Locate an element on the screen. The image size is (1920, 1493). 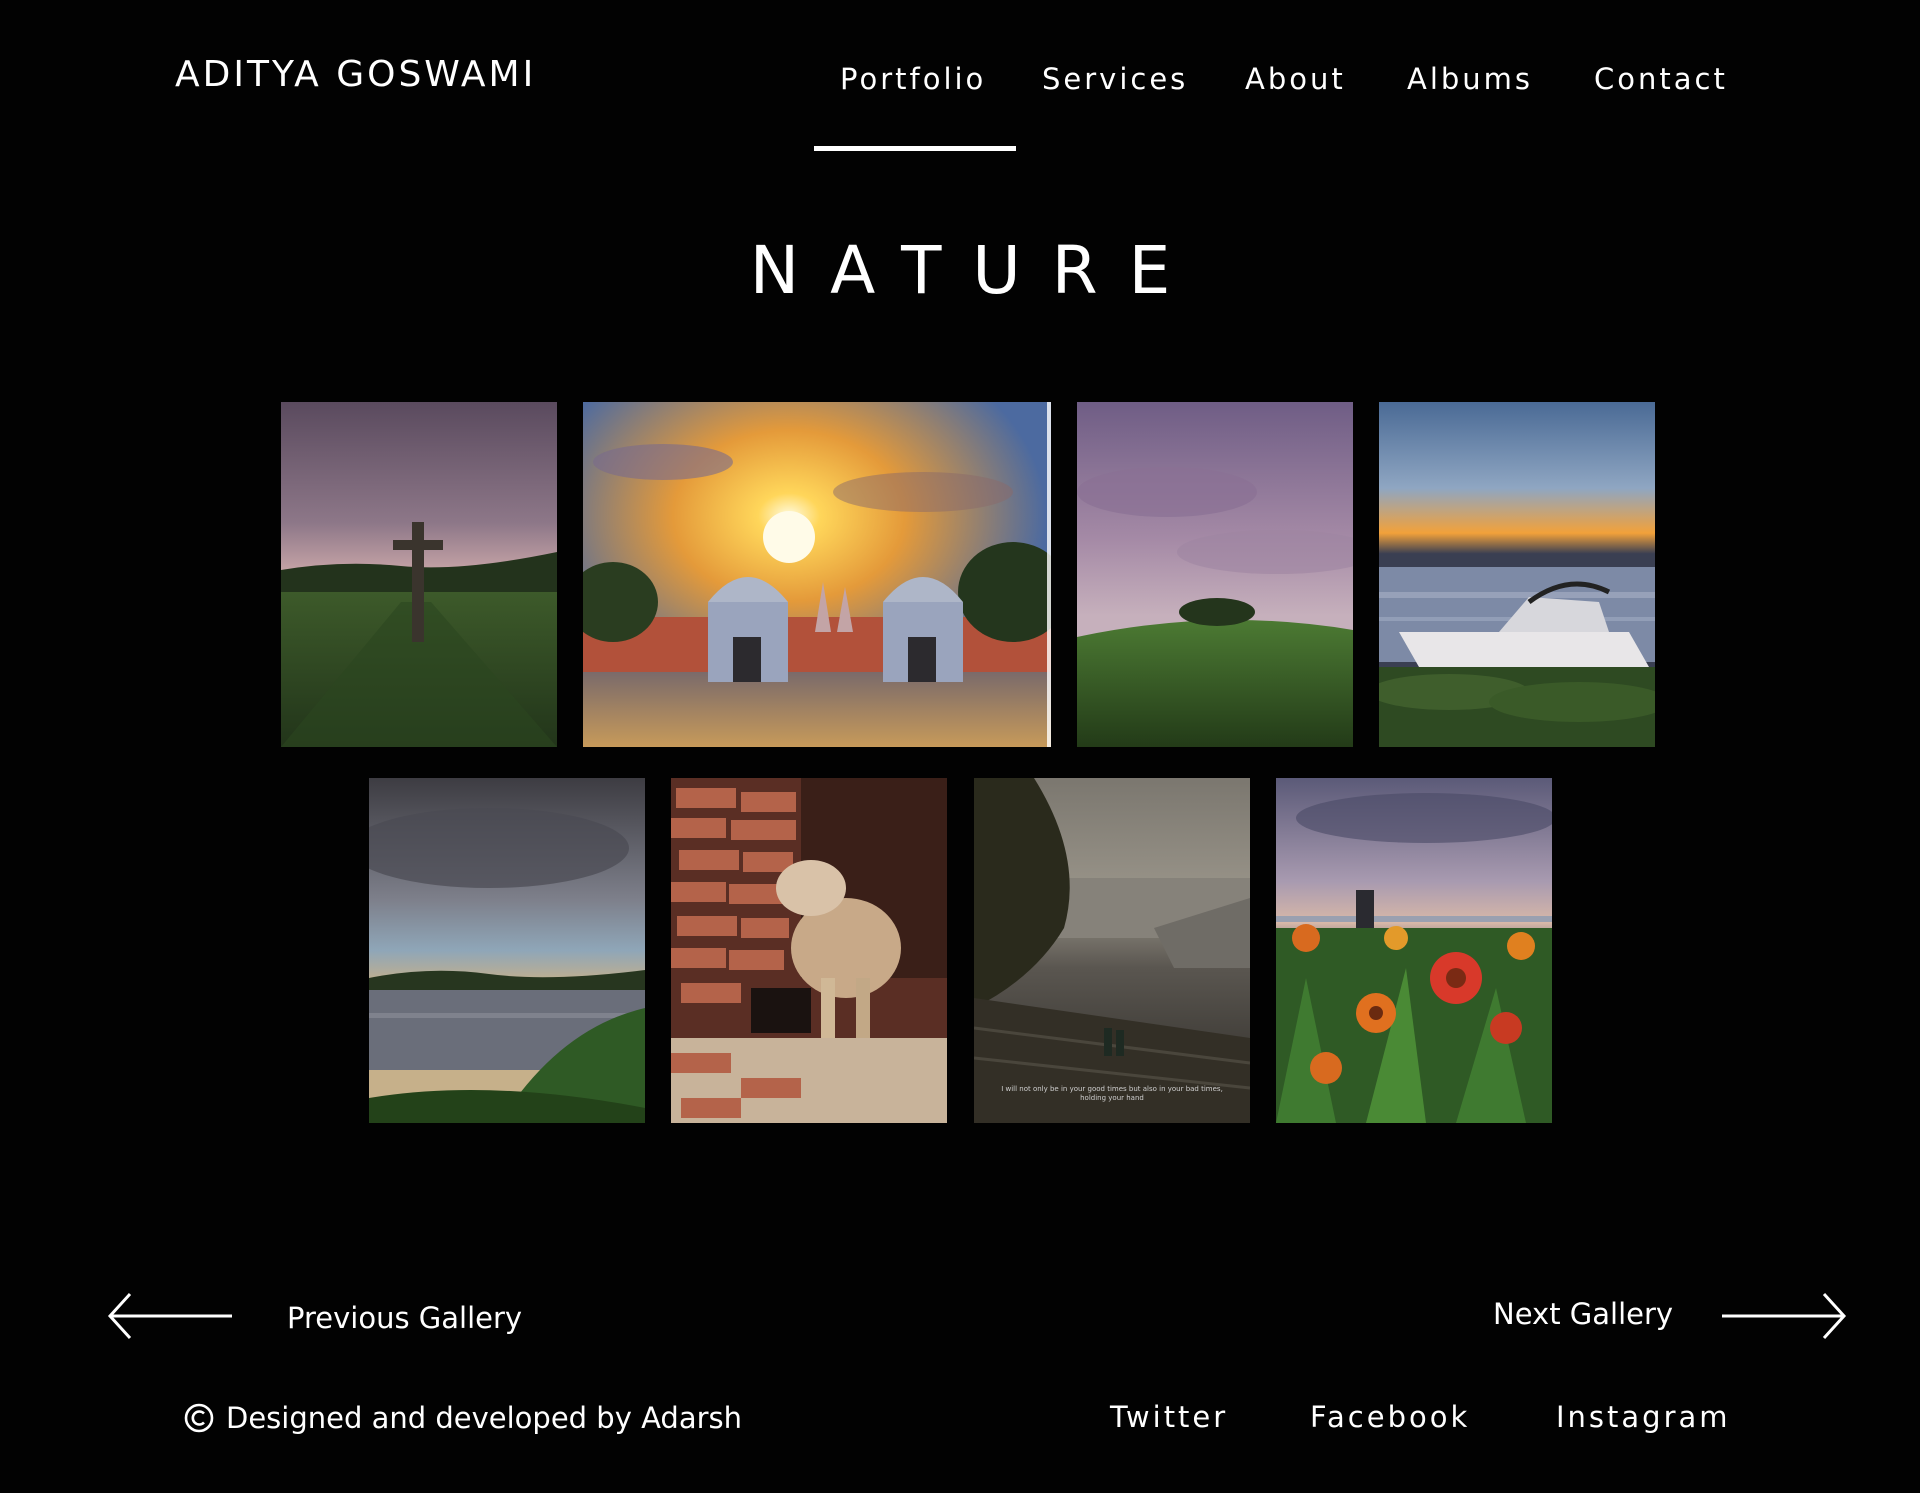
gallery-photo-flowers-dusk is located at coordinates (1414, 950).